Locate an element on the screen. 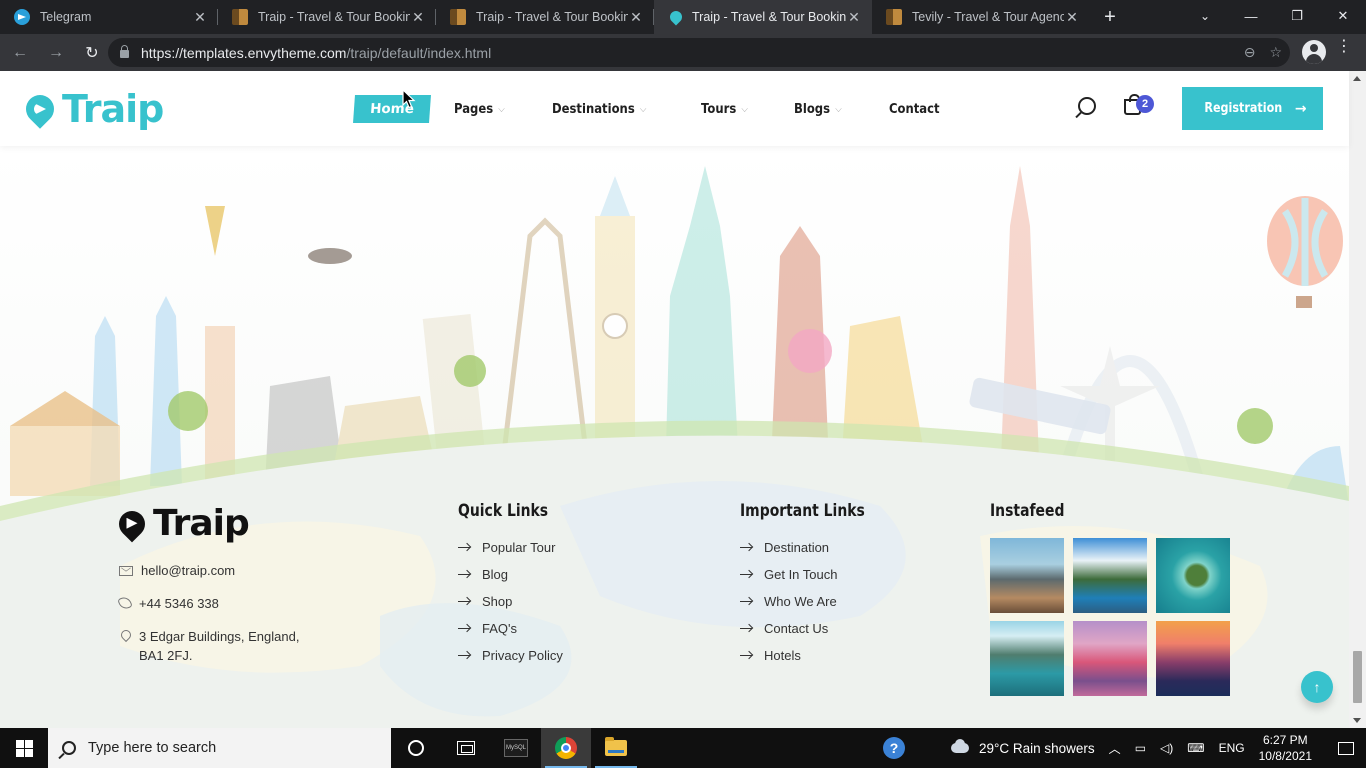 The image size is (1366, 768). browser-tab-tevily: Tevily - Travel & Tour Agency ✕ is located at coordinates (981, 17).